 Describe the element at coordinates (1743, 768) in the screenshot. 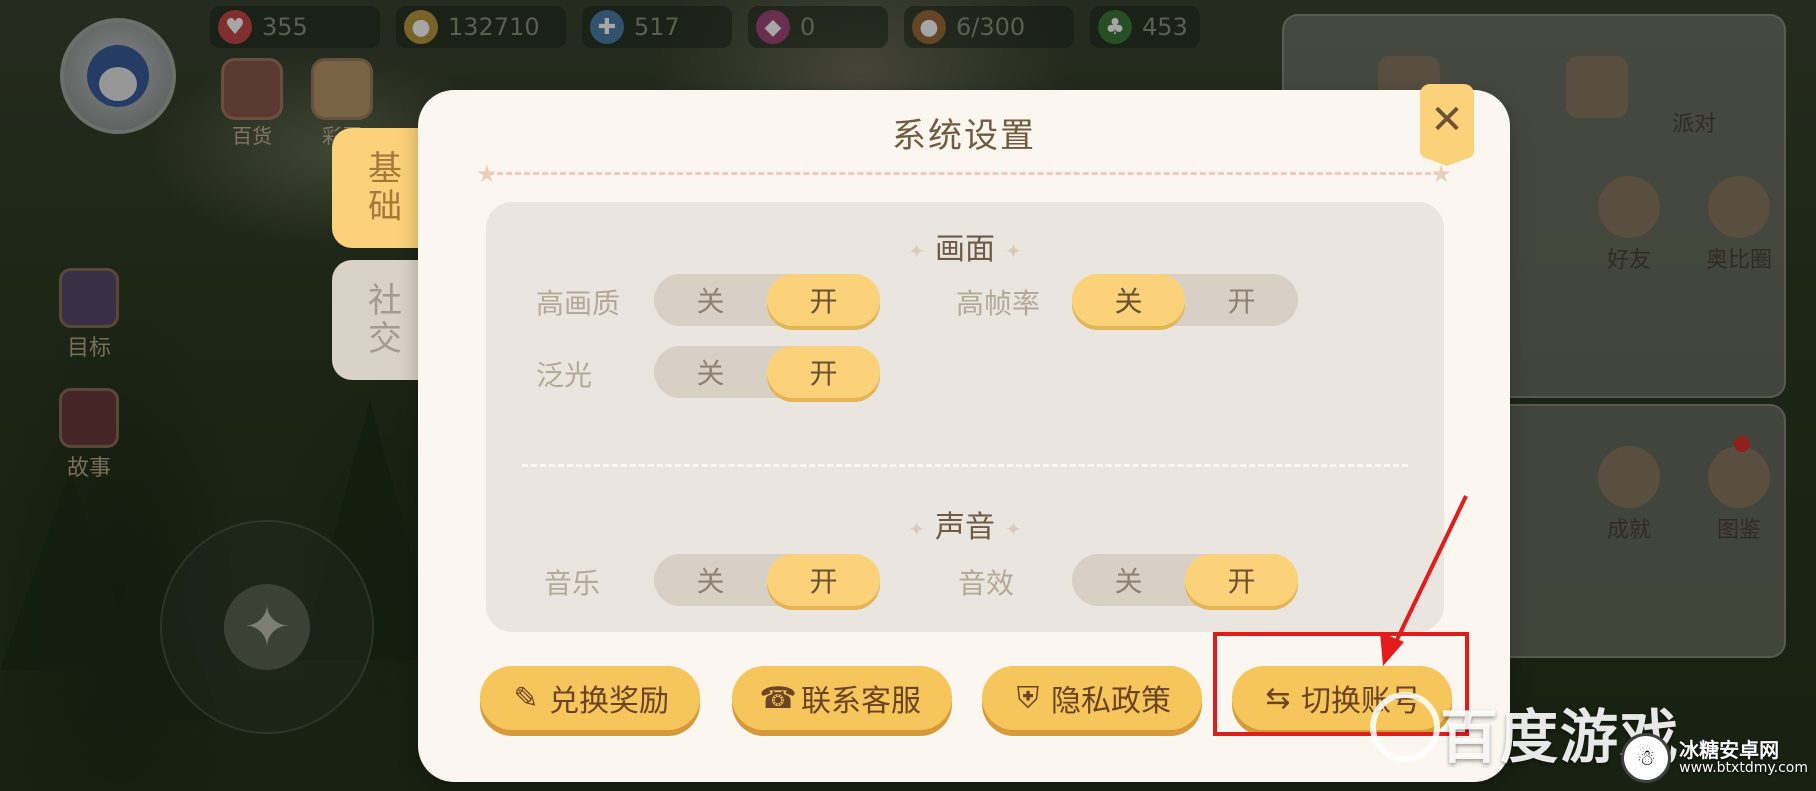

I see `site-watermark-url: www.btxtdmy.com` at that location.